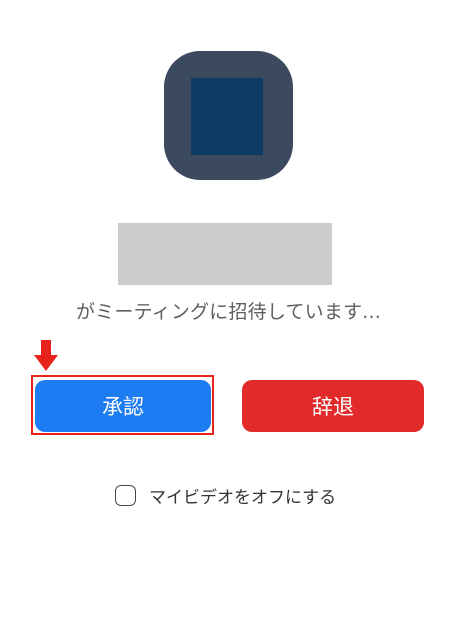 This screenshot has width=457, height=639. Describe the element at coordinates (123, 406) in the screenshot. I see `accept-button: 承認` at that location.